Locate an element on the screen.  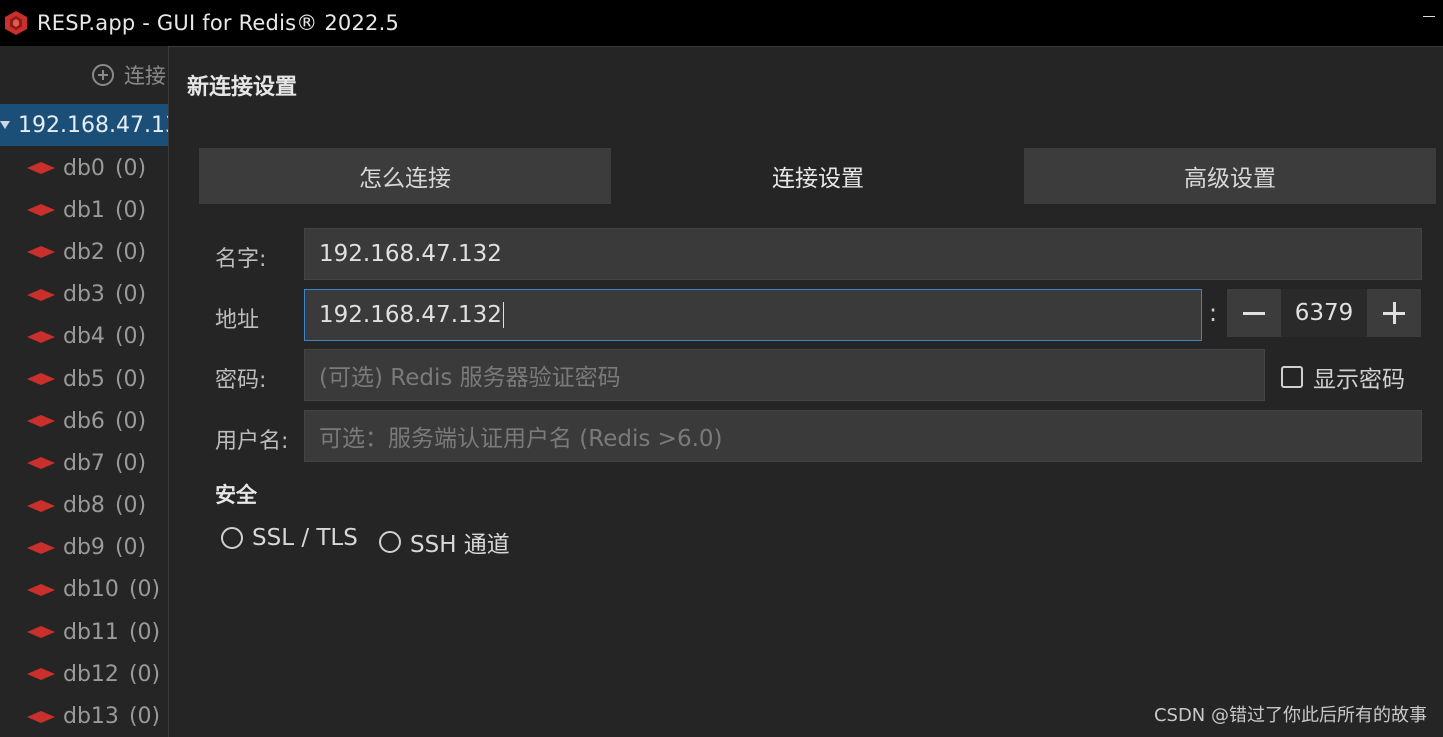
database-item: db5 (0) is located at coordinates (84, 379).